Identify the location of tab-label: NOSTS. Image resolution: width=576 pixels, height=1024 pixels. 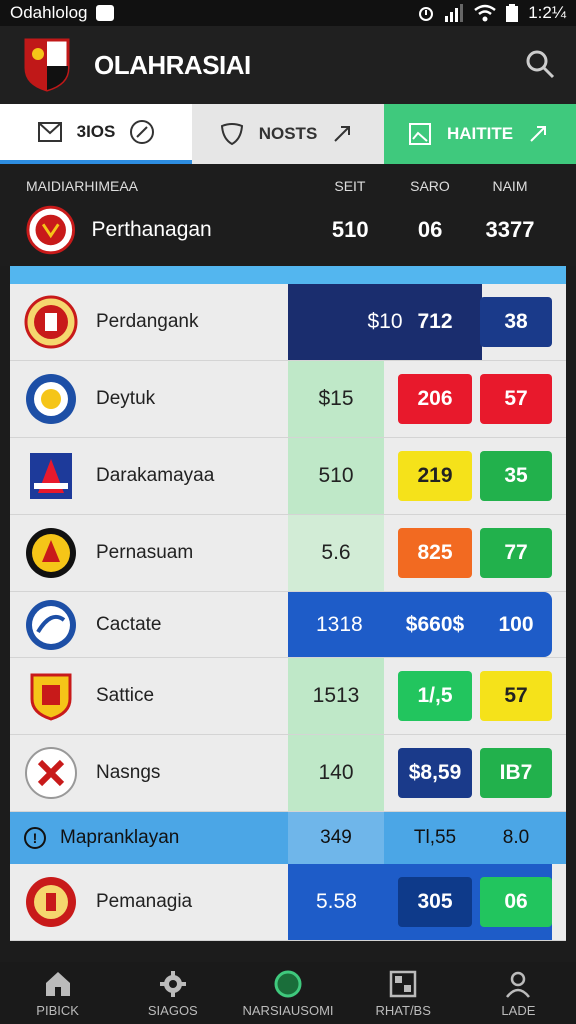
(288, 133).